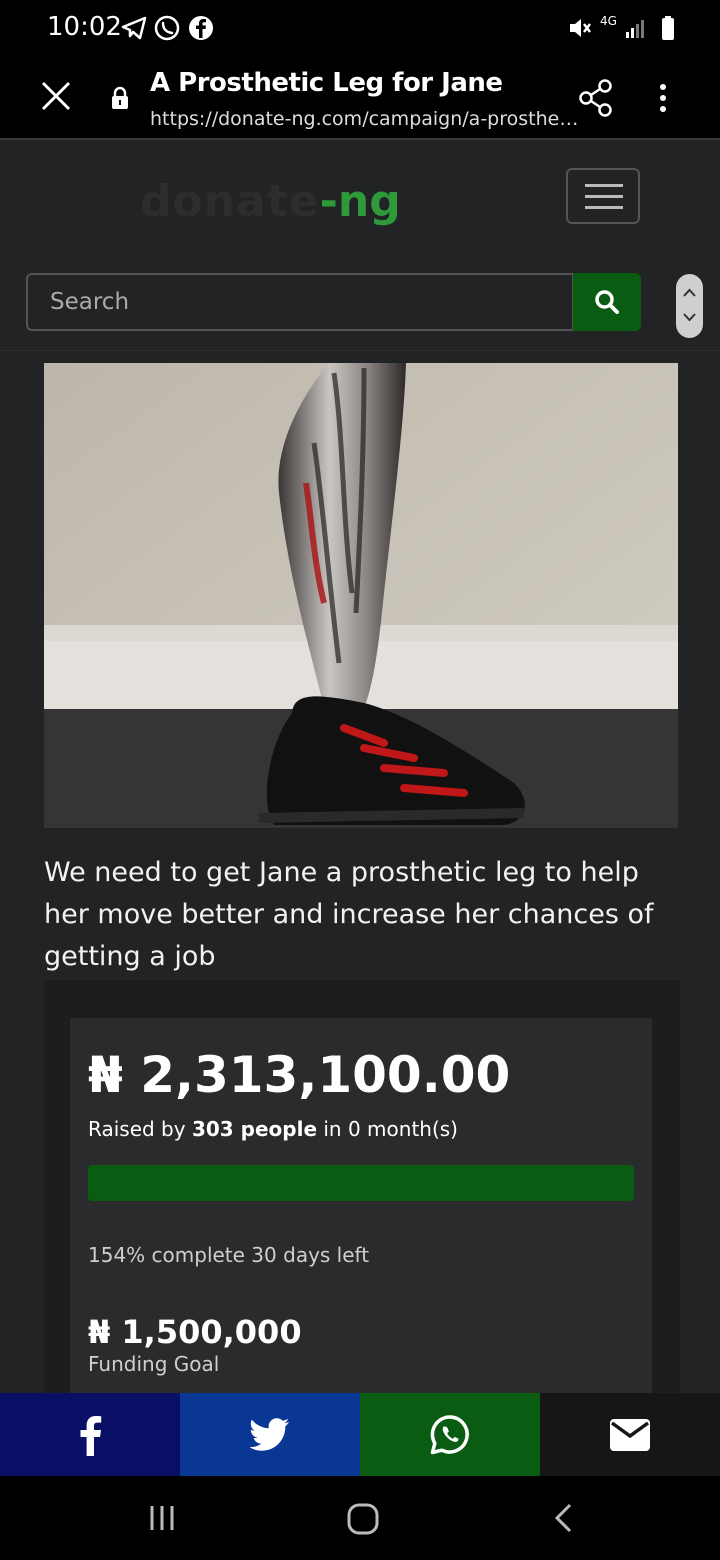  What do you see at coordinates (195, 1332) in the screenshot?
I see `funding-goal-amount: ₦ 1,500,000` at bounding box center [195, 1332].